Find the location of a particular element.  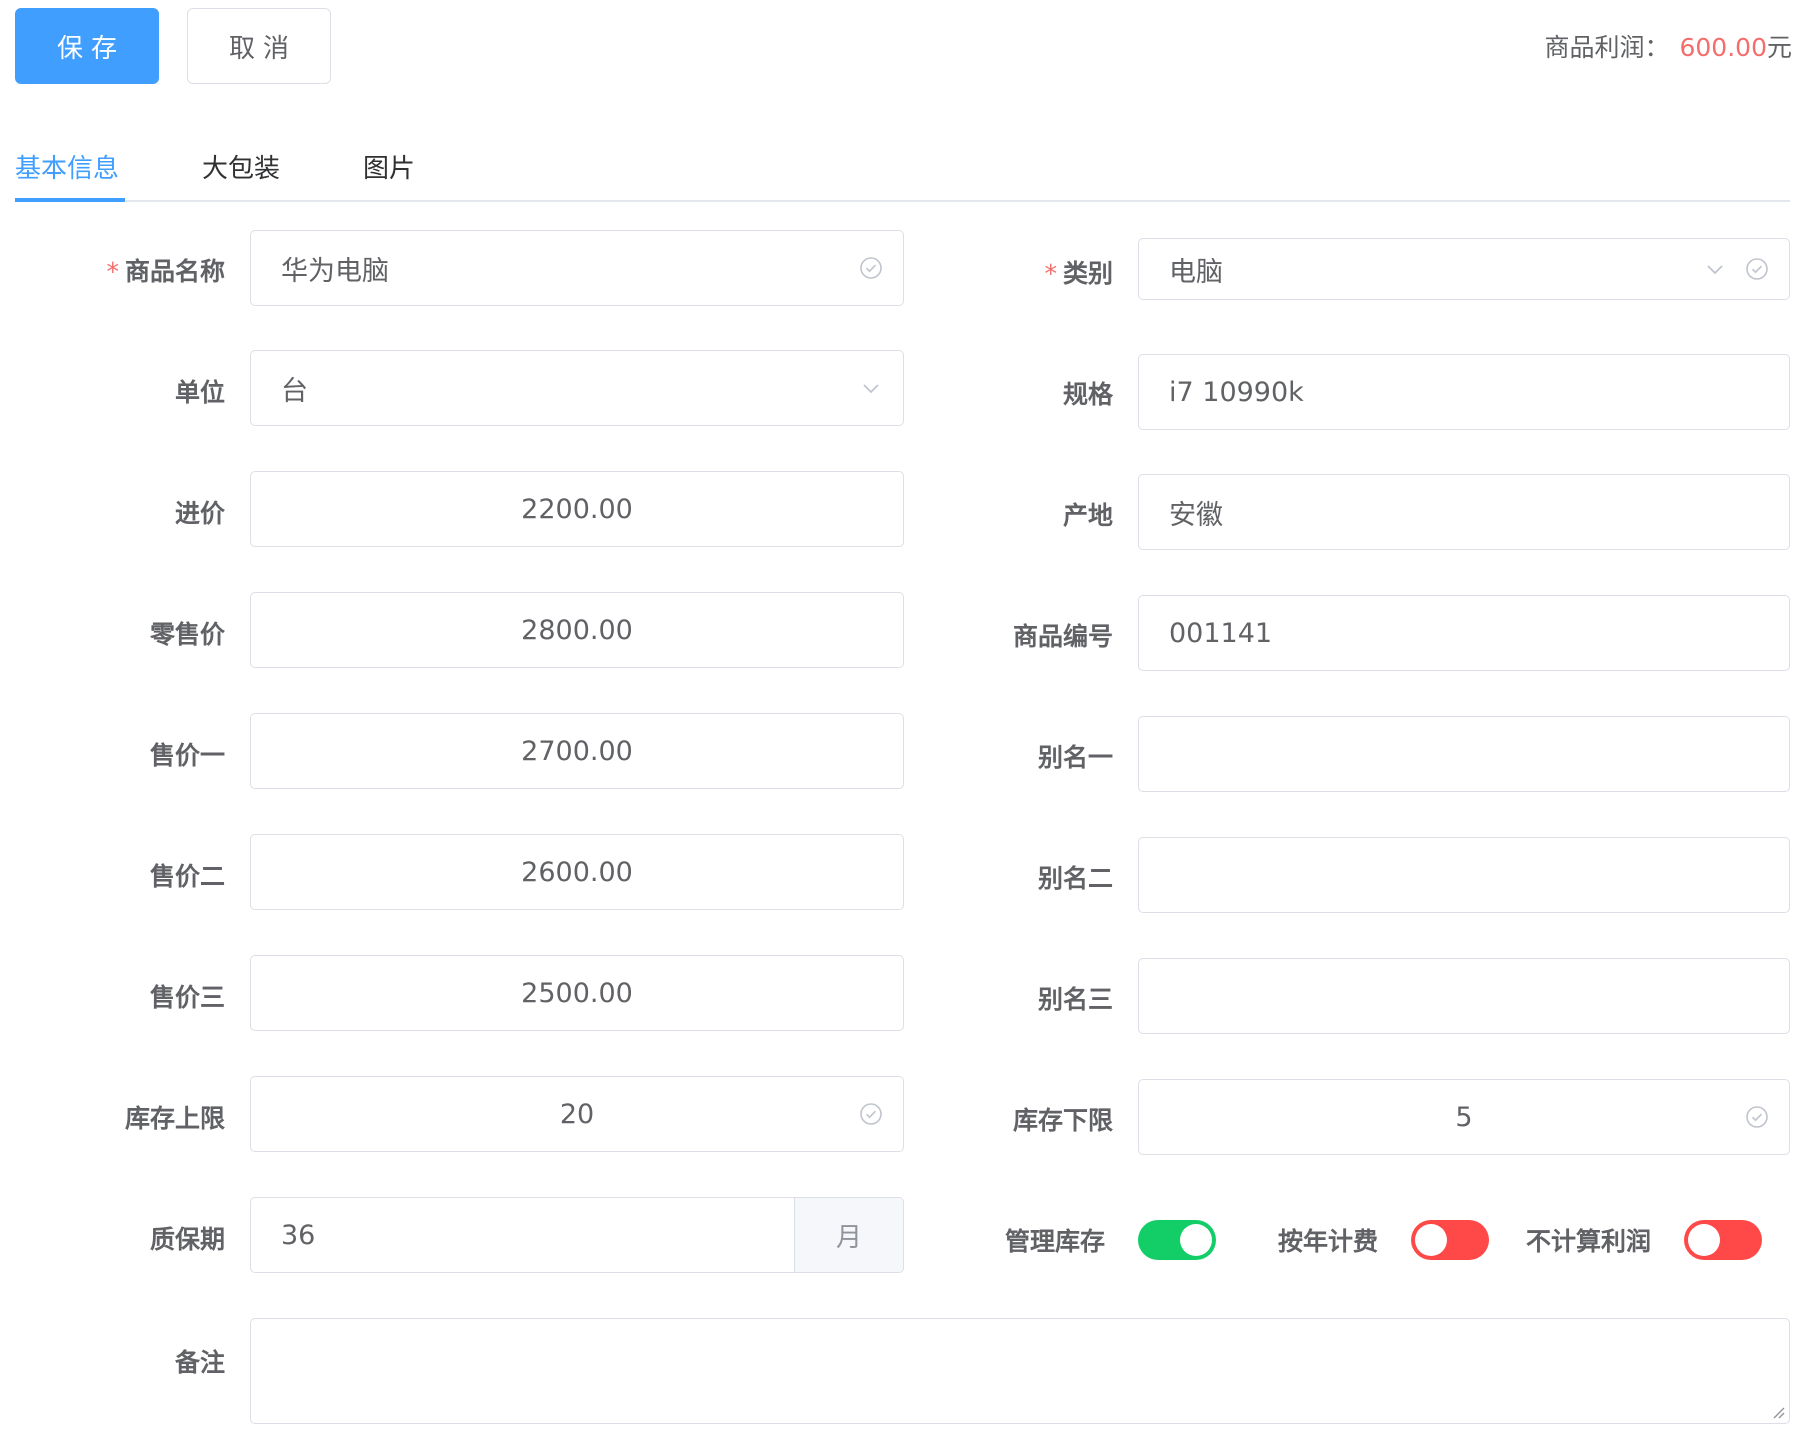

warranty-value: 36 is located at coordinates (298, 1235).